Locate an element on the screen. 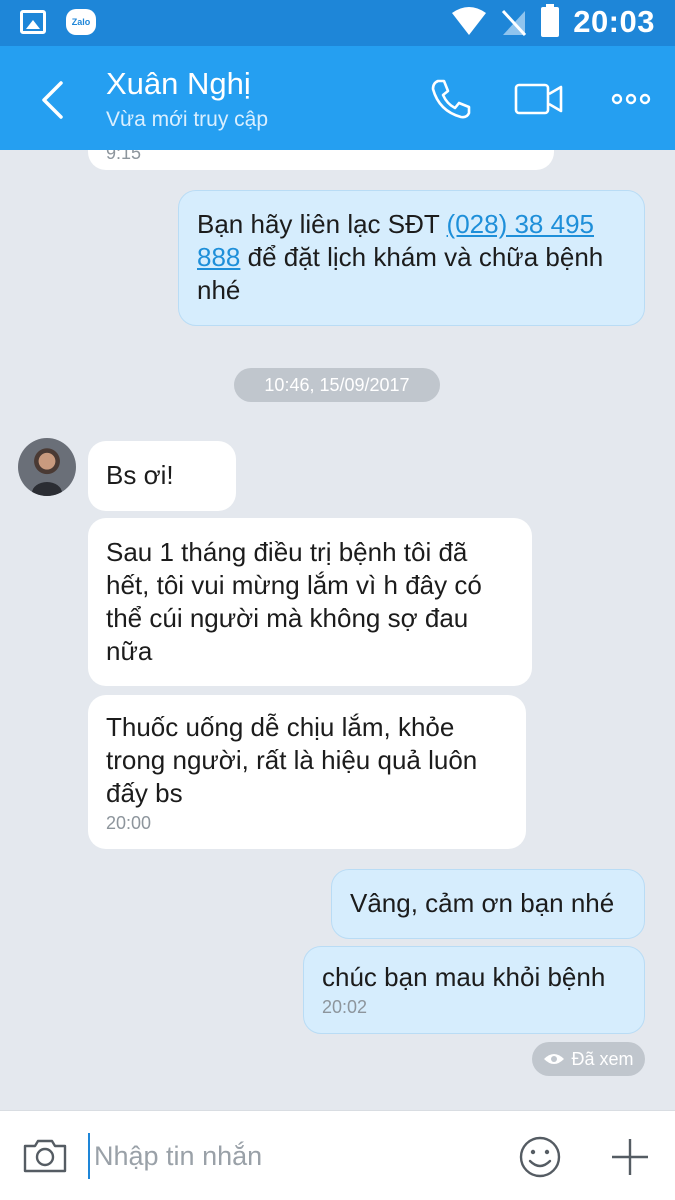 This screenshot has height=1200, width=675. message-text: Bs ơi! is located at coordinates (140, 475).